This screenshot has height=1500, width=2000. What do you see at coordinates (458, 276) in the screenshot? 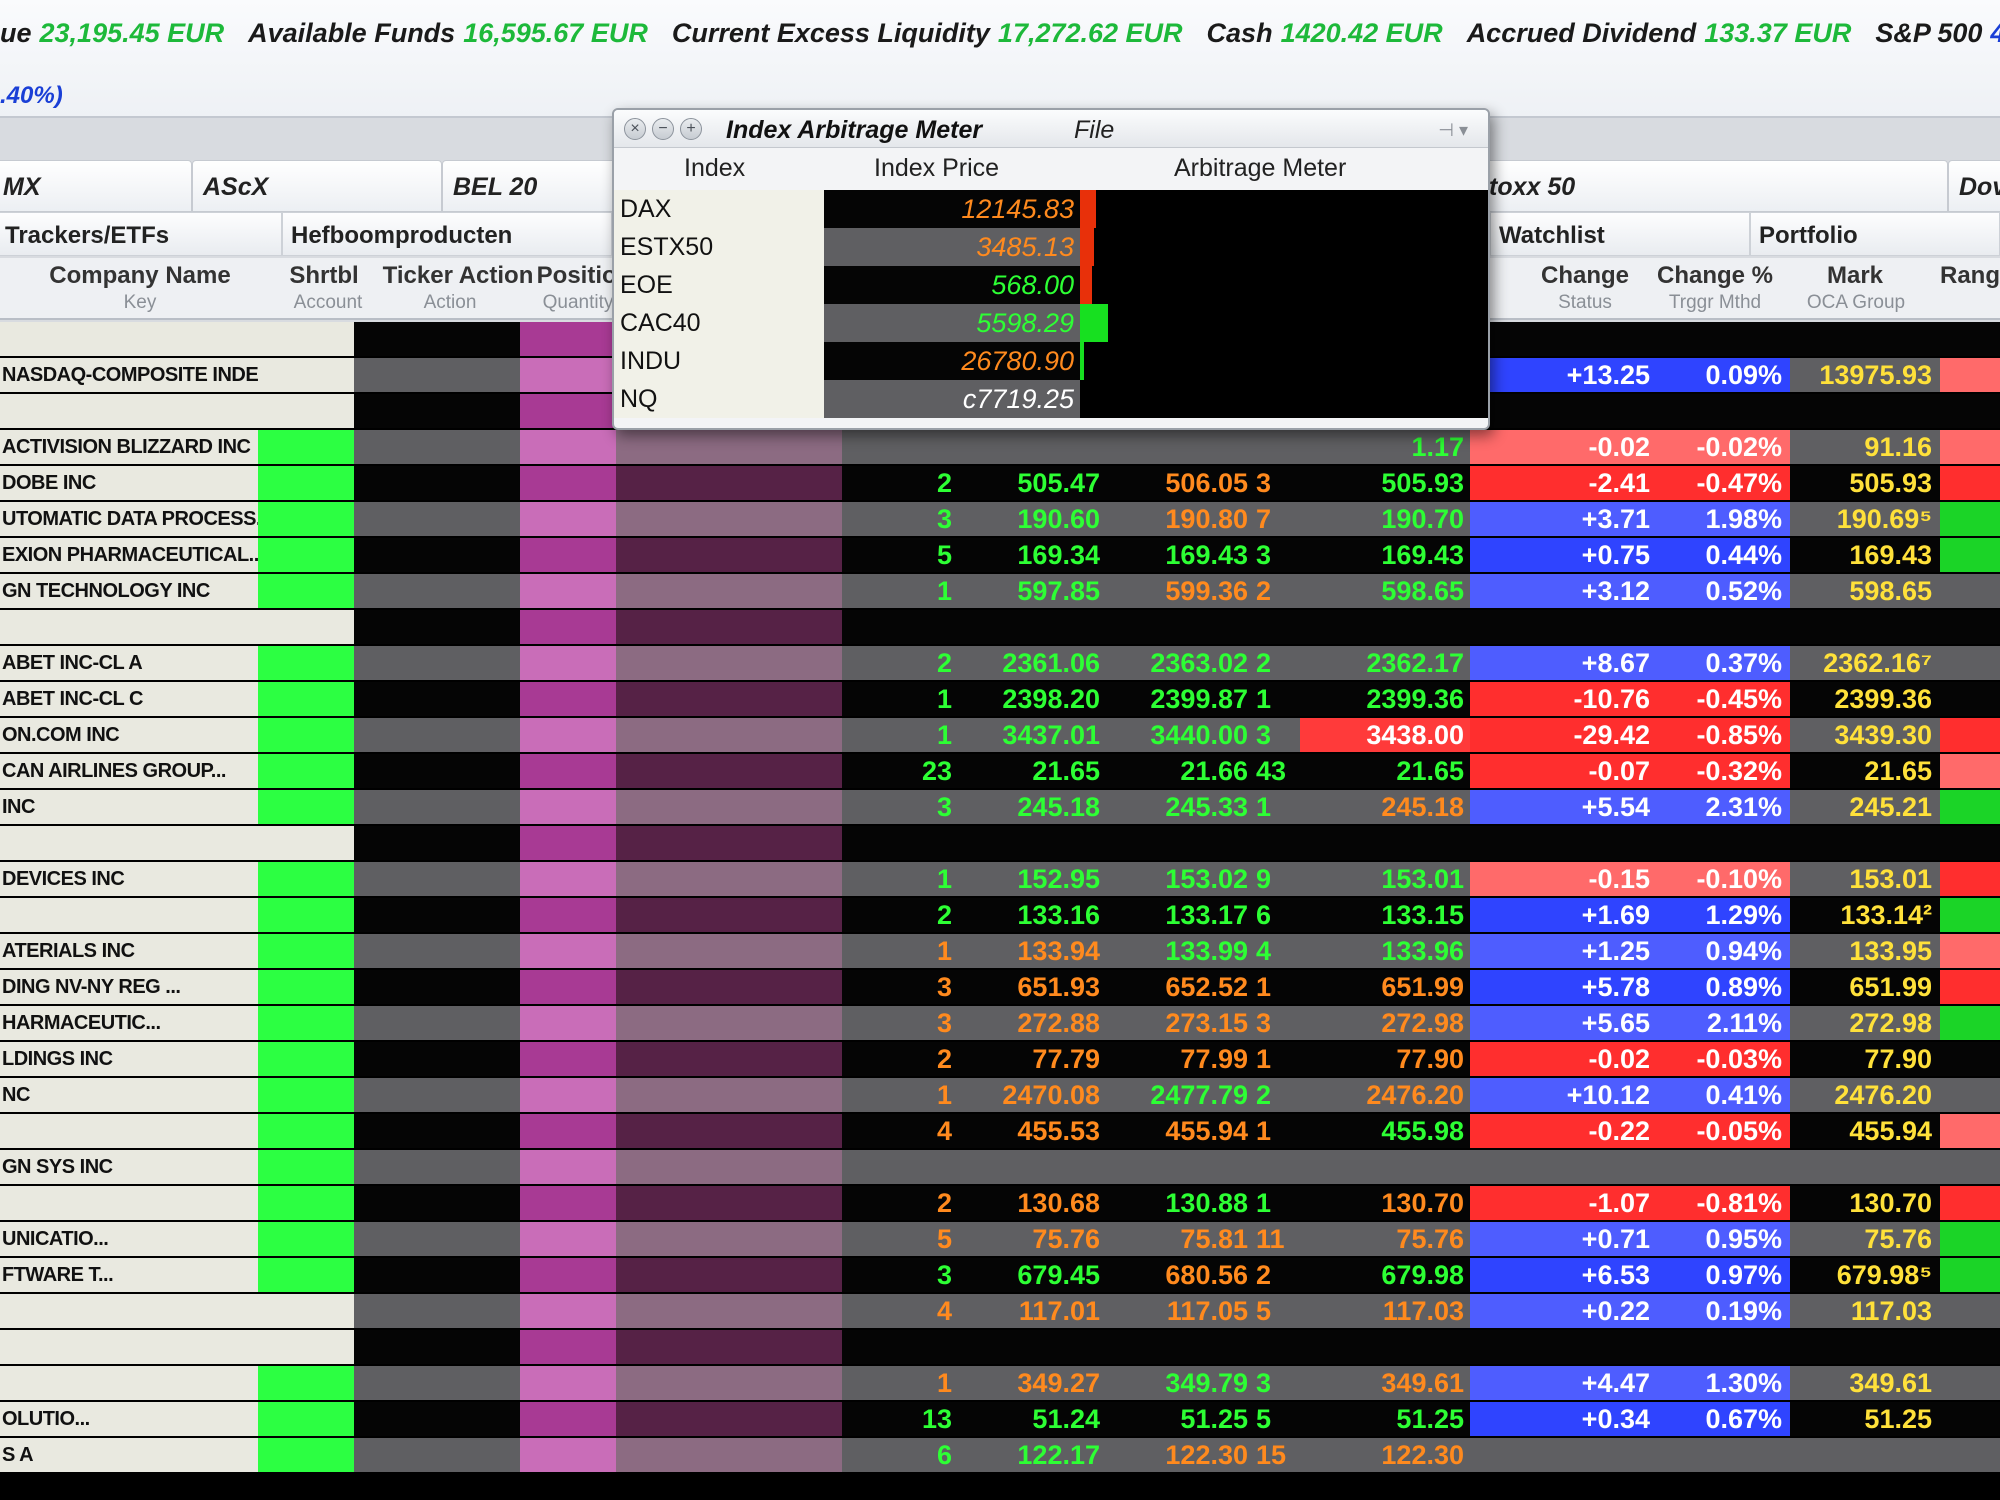
I see `col-ticker-action: Ticker Action` at bounding box center [458, 276].